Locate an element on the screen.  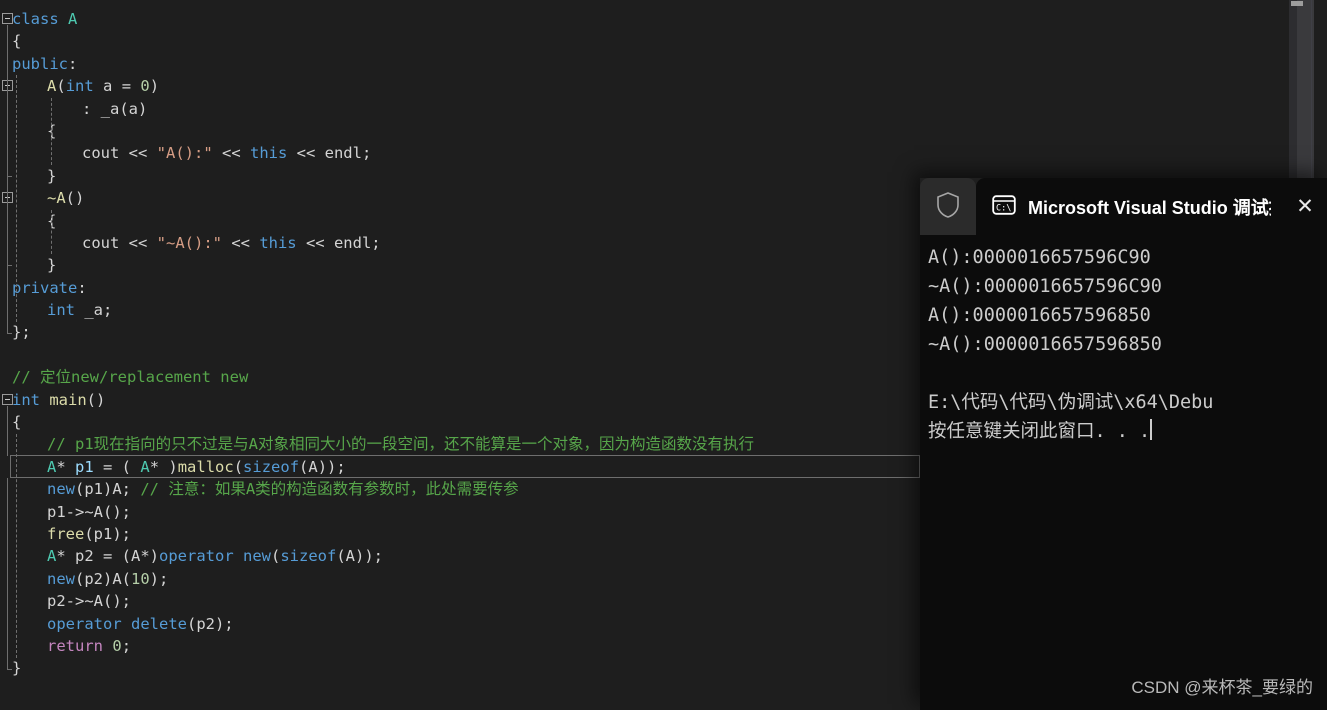
code-line: cout << "A():" << this << endl; is located at coordinates (640, 153).